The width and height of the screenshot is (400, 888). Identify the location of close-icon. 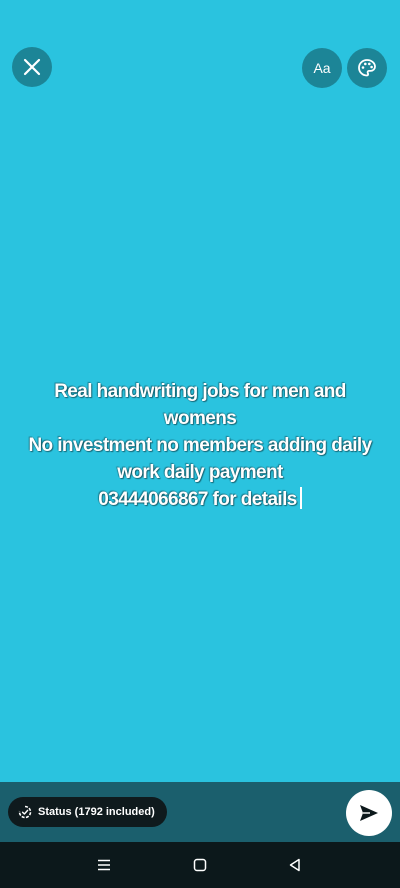
(32, 67).